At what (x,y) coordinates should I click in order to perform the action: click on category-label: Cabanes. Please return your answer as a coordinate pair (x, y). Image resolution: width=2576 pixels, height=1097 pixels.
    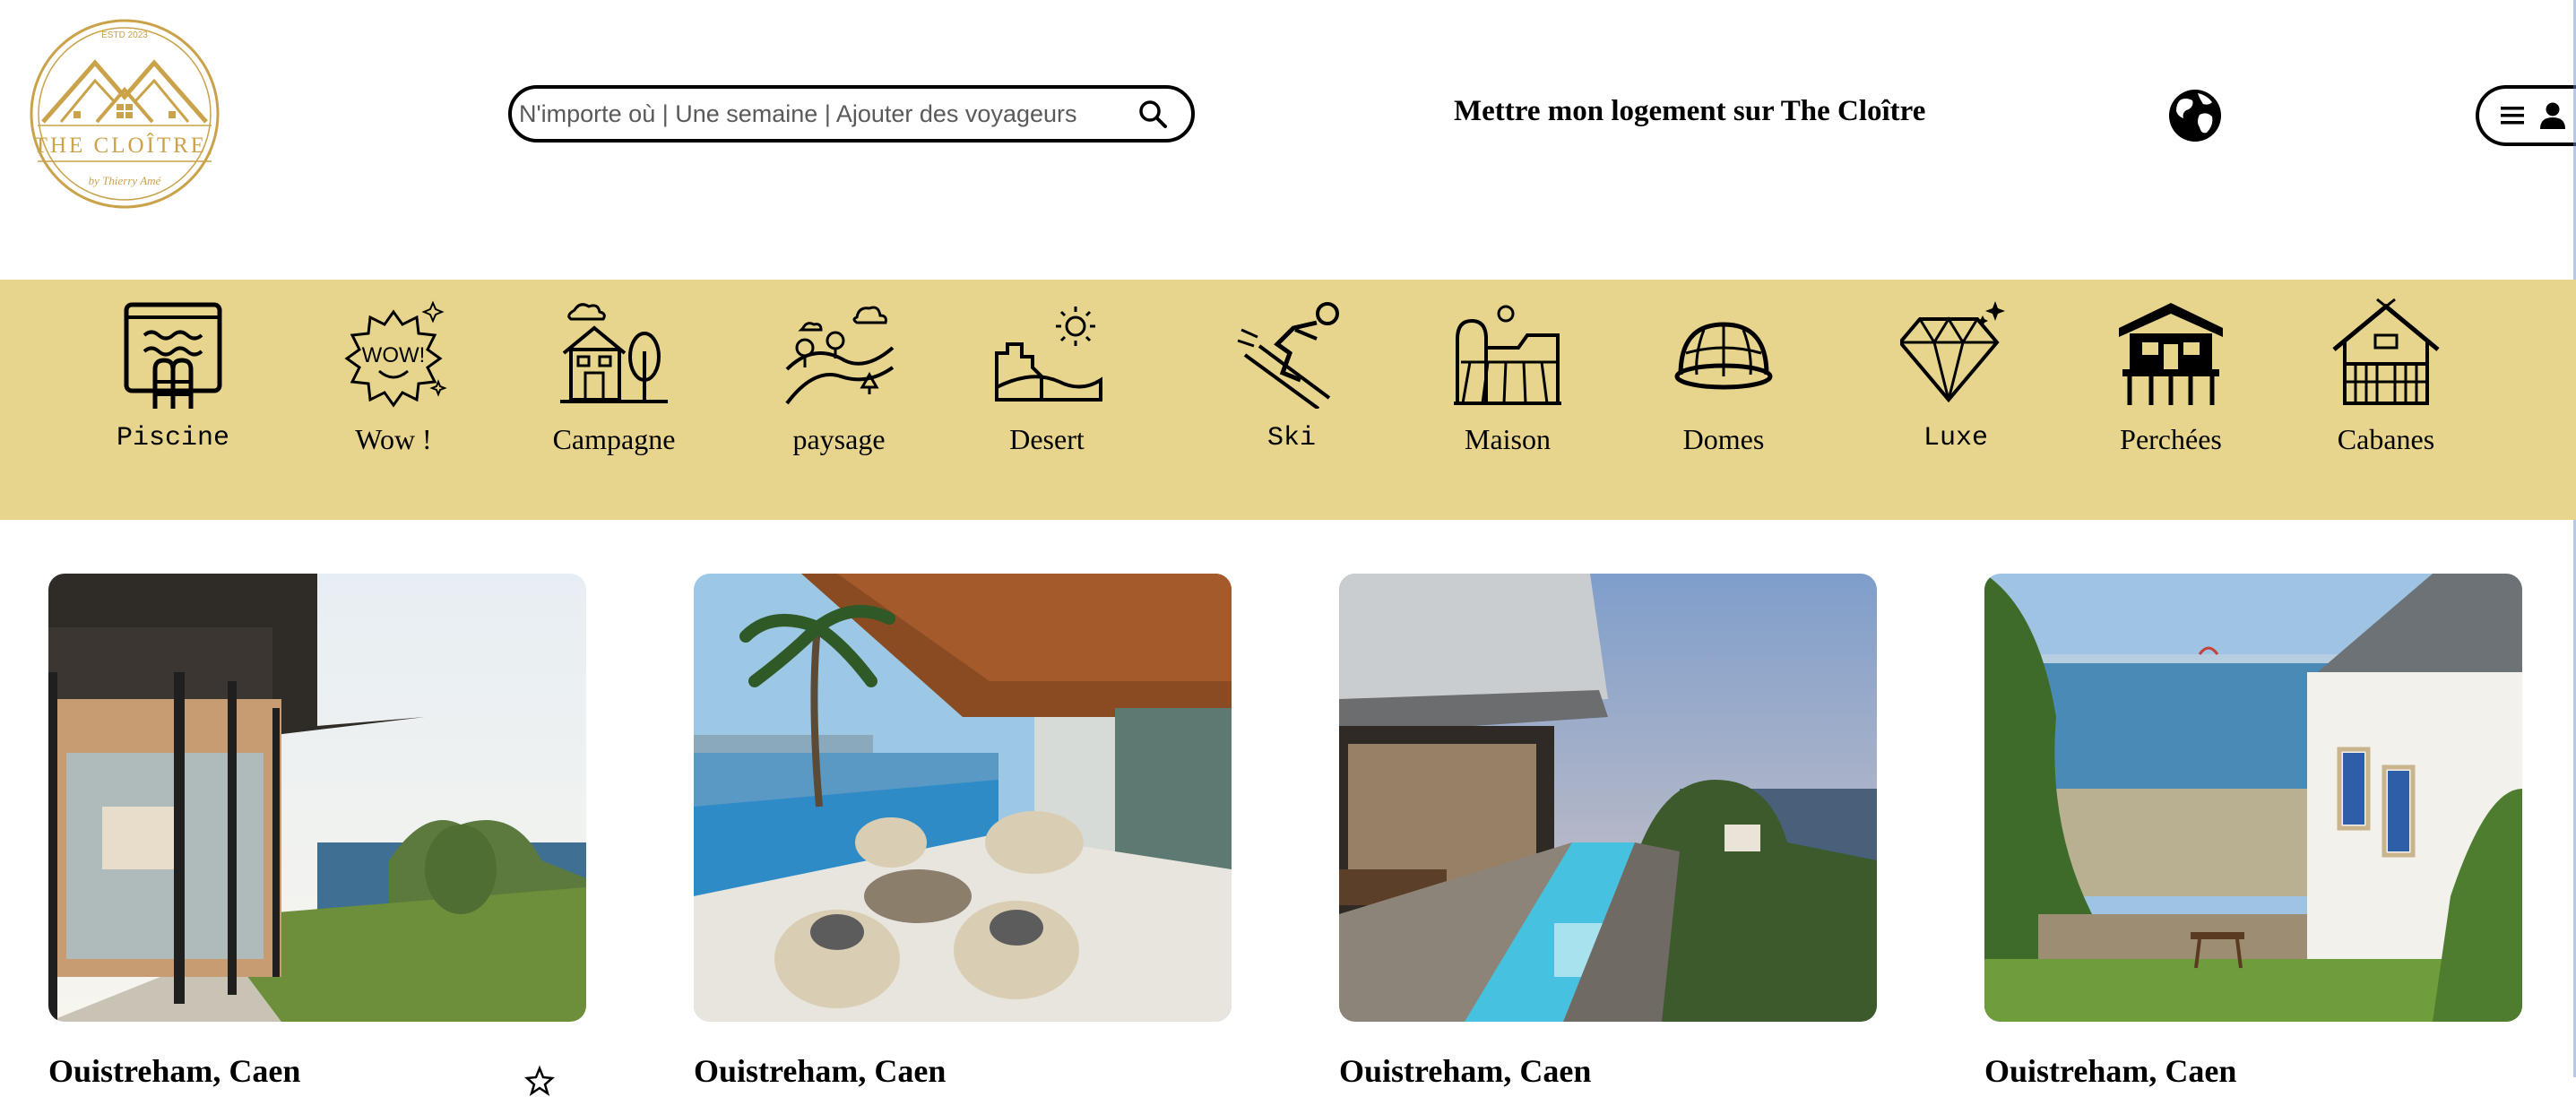
    Looking at the image, I should click on (2386, 439).